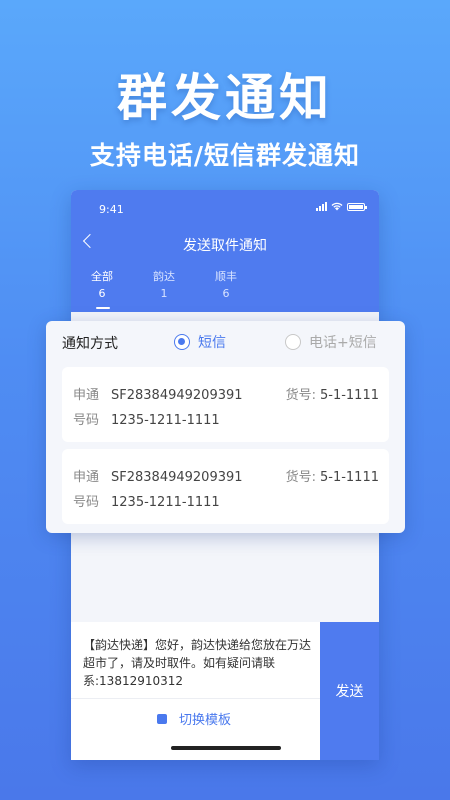  Describe the element at coordinates (212, 343) in the screenshot. I see `radio-label: 短信` at that location.